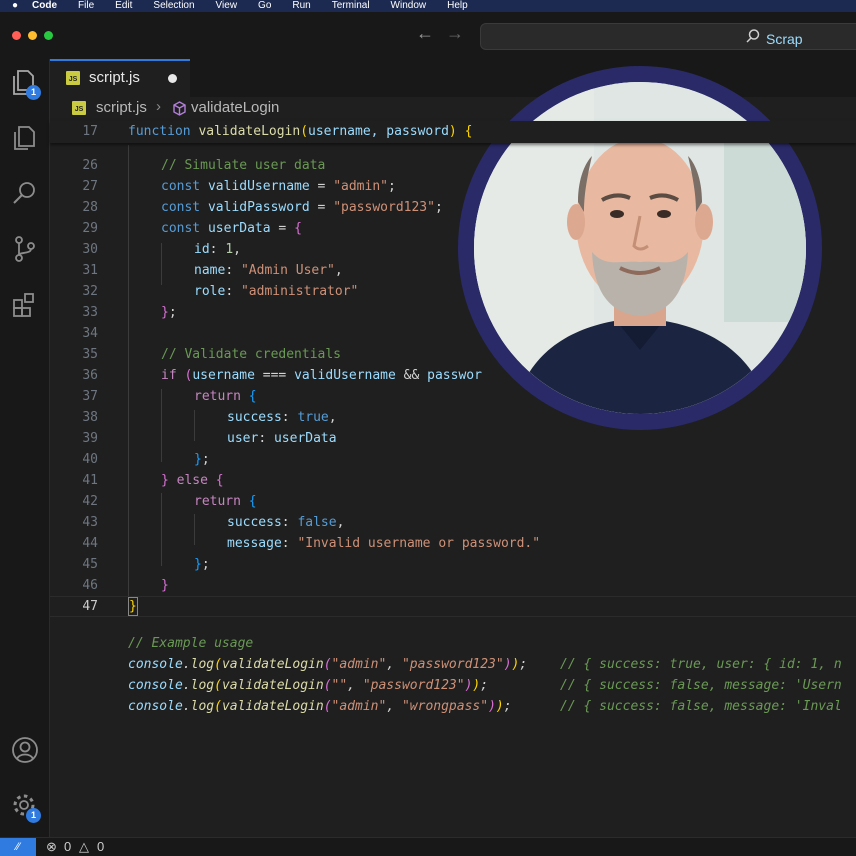 This screenshot has height=856, width=856. I want to click on code-text: message: "Invalid username or password.", so click(384, 543).